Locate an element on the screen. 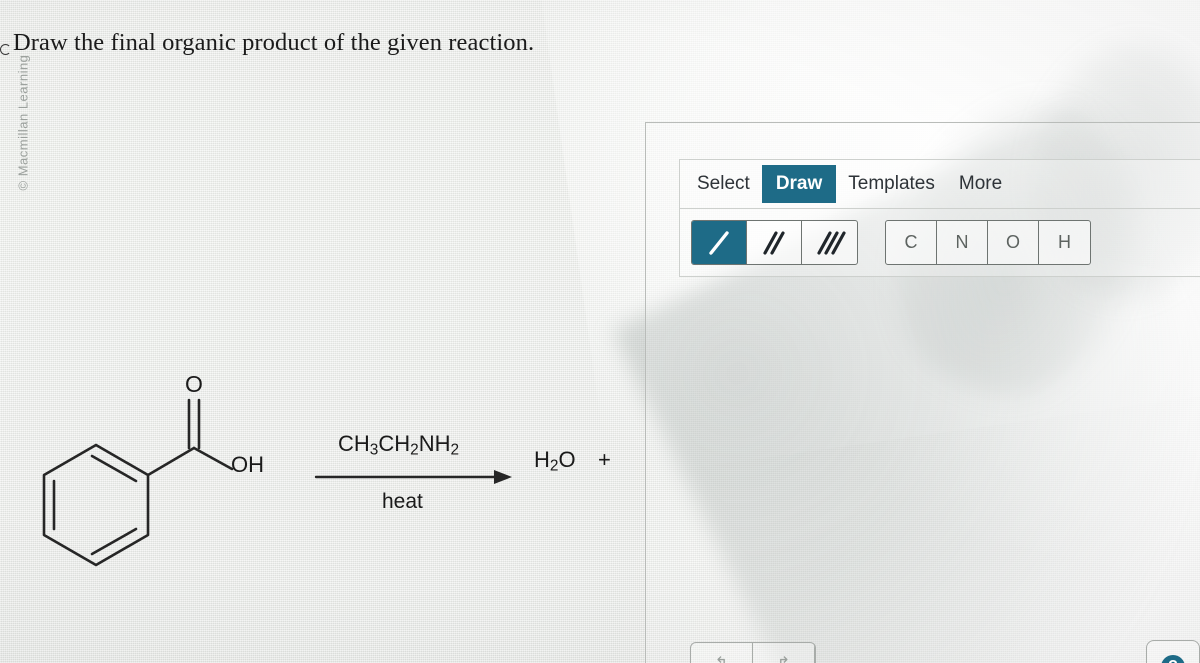 The width and height of the screenshot is (1200, 663). double-bond-tool is located at coordinates (774, 242).